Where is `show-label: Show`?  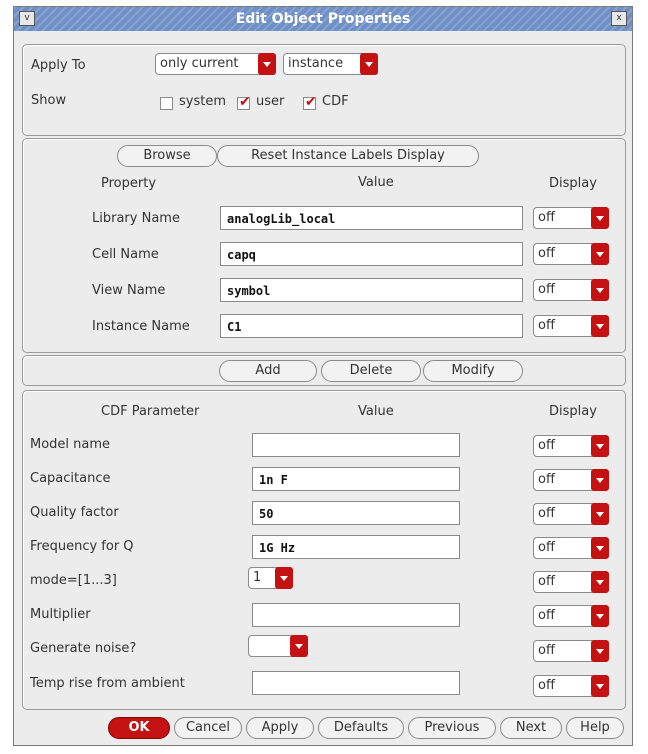 show-label: Show is located at coordinates (49, 100).